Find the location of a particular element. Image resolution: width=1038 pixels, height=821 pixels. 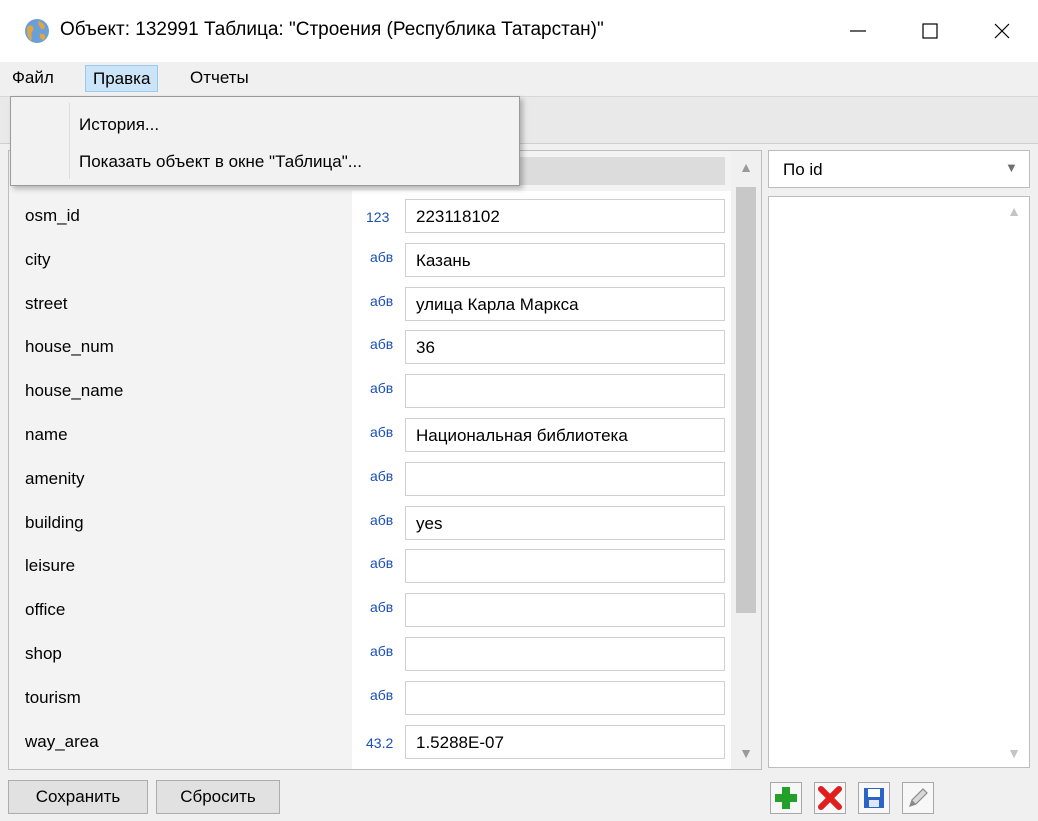

delete-button is located at coordinates (830, 798).